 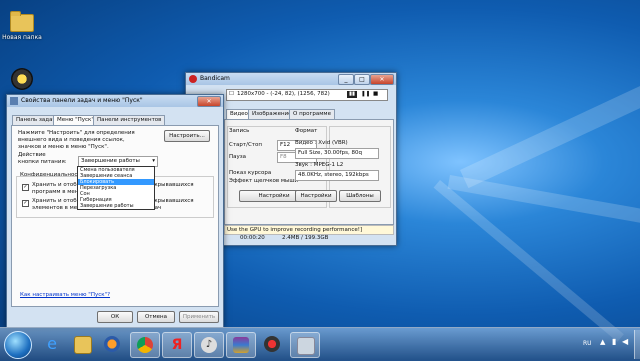 What do you see at coordinates (18, 345) in the screenshot?
I see `start-button` at bounding box center [18, 345].